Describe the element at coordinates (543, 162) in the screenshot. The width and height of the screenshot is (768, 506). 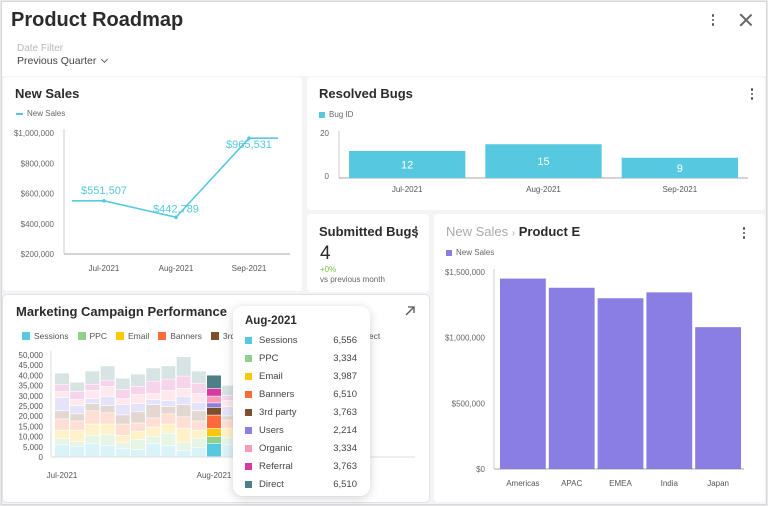
I see `bar-value-label: 15` at that location.